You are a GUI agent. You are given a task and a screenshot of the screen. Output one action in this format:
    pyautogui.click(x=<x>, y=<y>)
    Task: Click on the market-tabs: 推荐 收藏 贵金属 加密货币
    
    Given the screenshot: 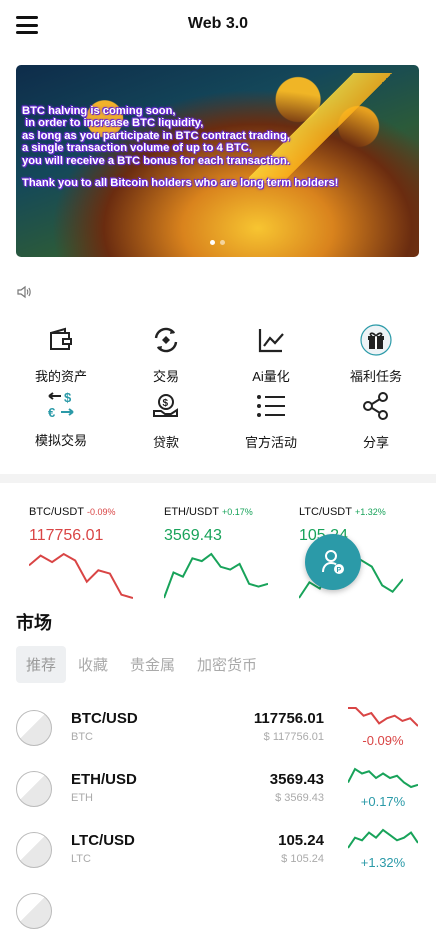 What is the action you would take?
    pyautogui.click(x=142, y=664)
    